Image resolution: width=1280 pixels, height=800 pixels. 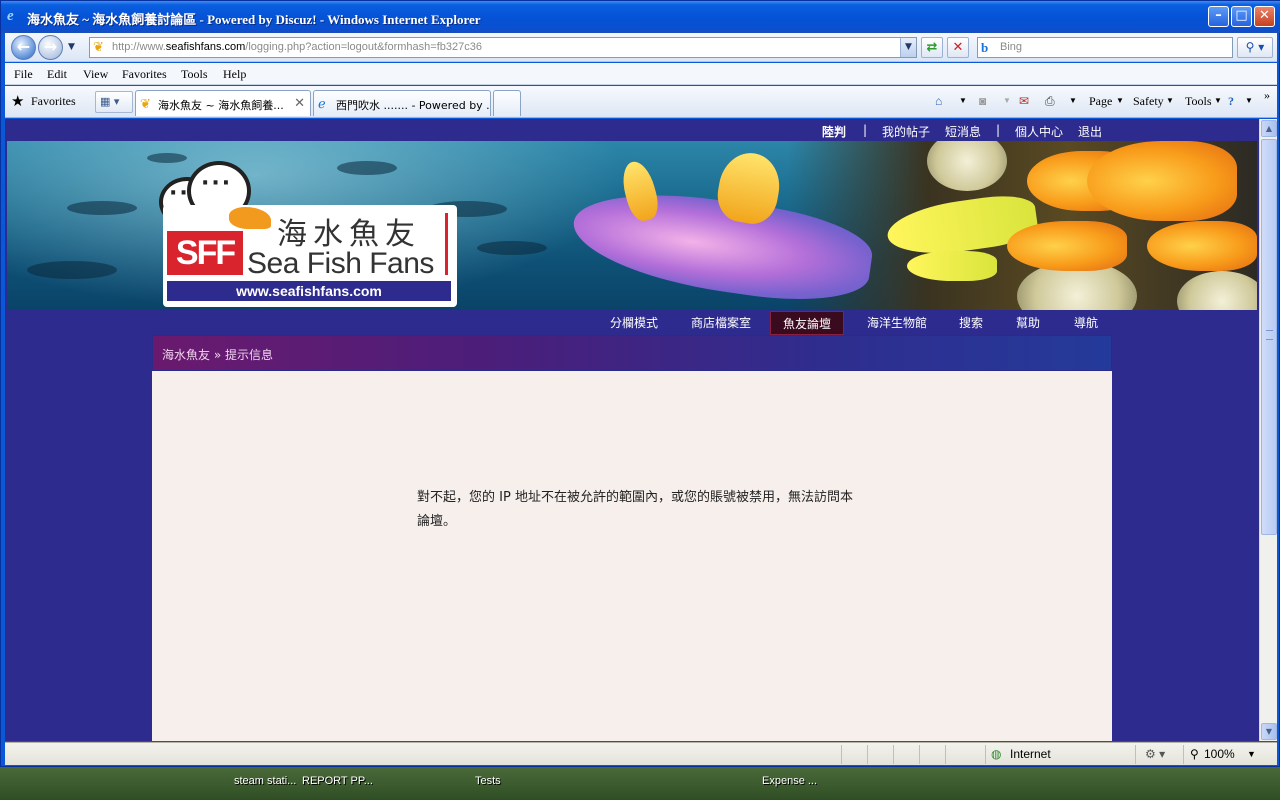 I want to click on print-dropdown-icon: ▼, so click(x=1073, y=100).